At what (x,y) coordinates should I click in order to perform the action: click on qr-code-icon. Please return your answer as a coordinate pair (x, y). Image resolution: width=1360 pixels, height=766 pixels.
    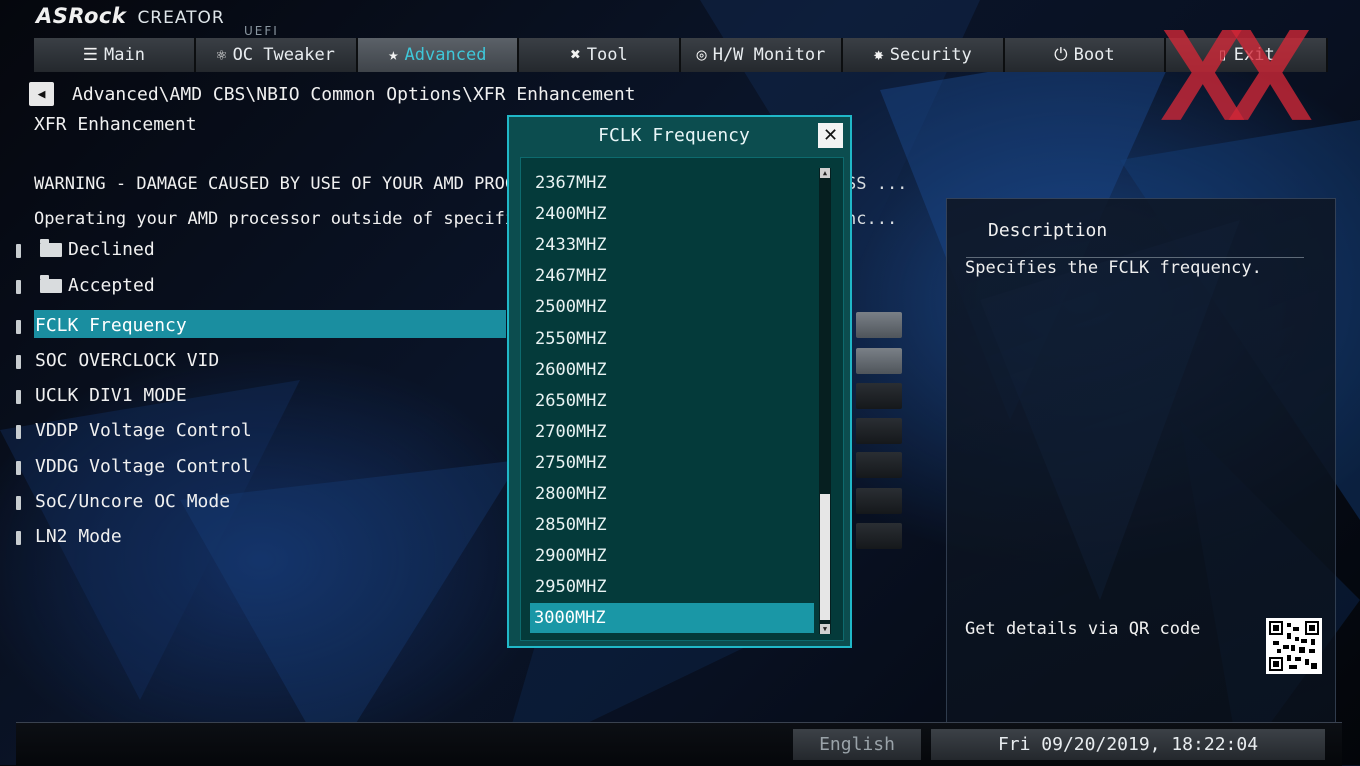
    Looking at the image, I should click on (1294, 646).